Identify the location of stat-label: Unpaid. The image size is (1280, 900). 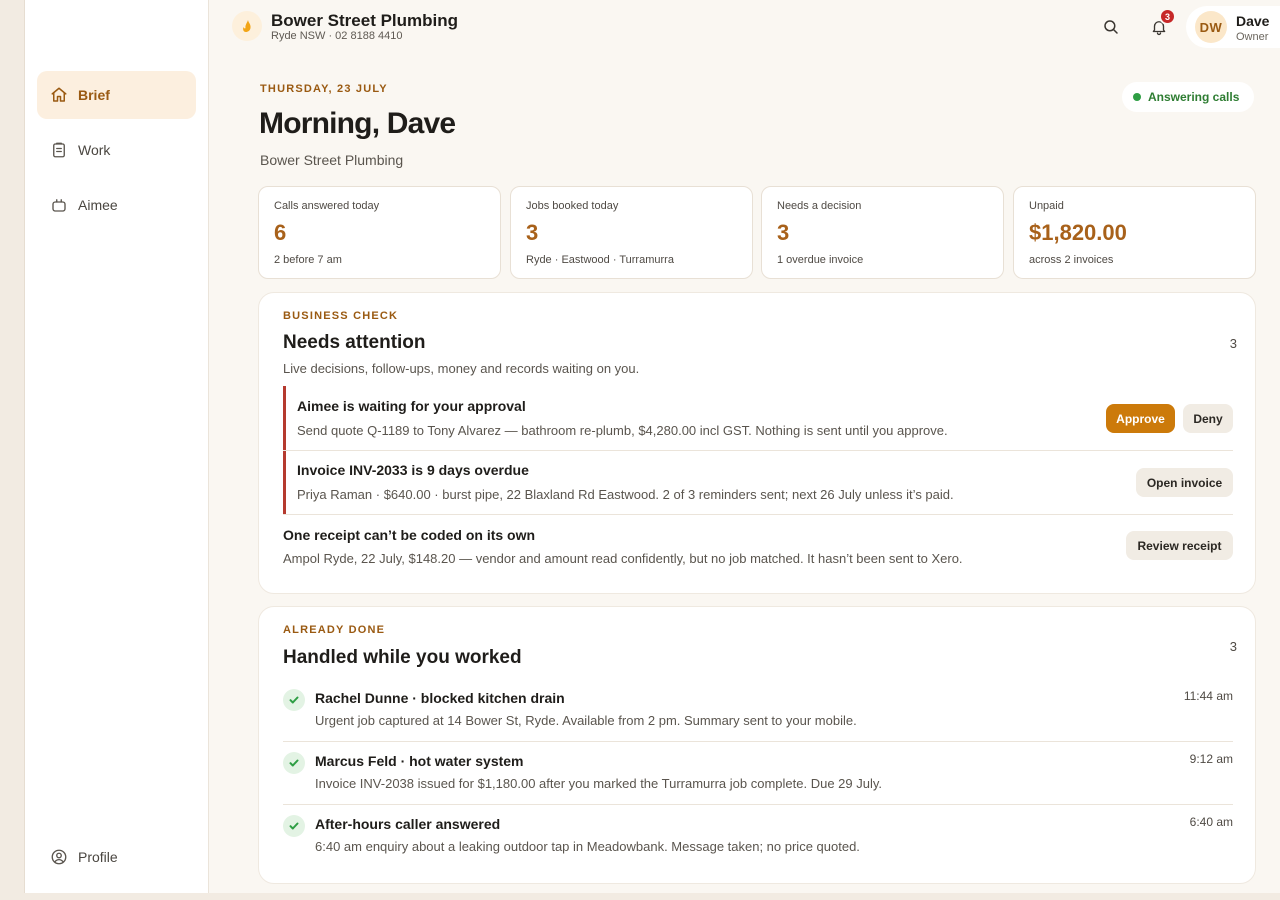
(1046, 206).